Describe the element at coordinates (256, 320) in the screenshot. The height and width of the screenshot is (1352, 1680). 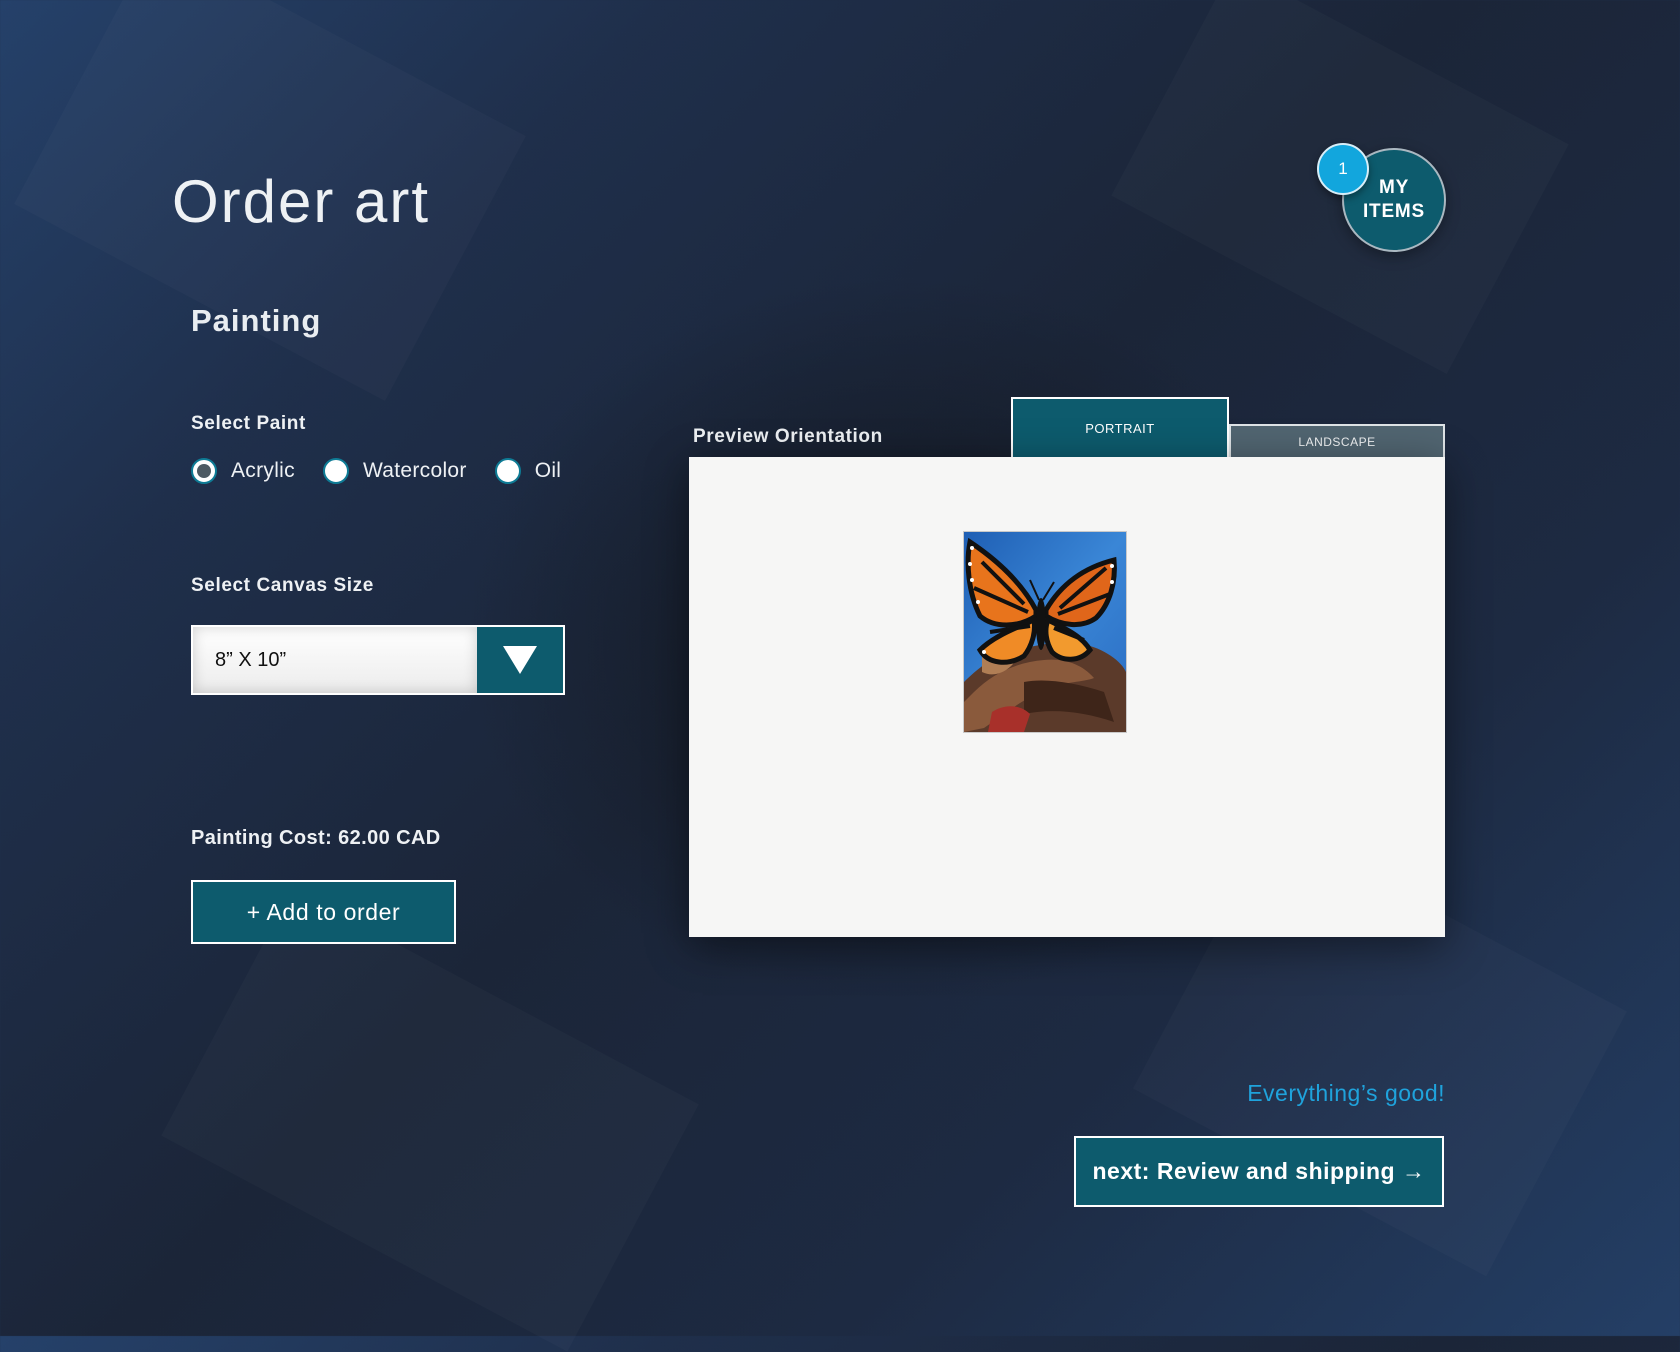
I see `section-title: Painting` at that location.